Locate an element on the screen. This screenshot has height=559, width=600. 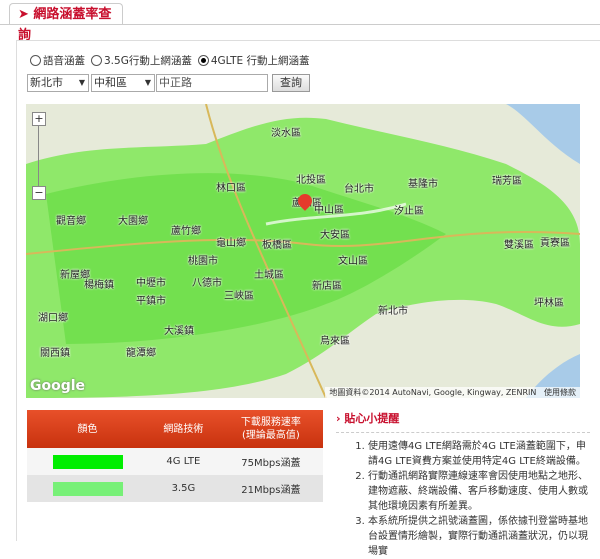
map-label: 坪林區 is located at coordinates (549, 303).